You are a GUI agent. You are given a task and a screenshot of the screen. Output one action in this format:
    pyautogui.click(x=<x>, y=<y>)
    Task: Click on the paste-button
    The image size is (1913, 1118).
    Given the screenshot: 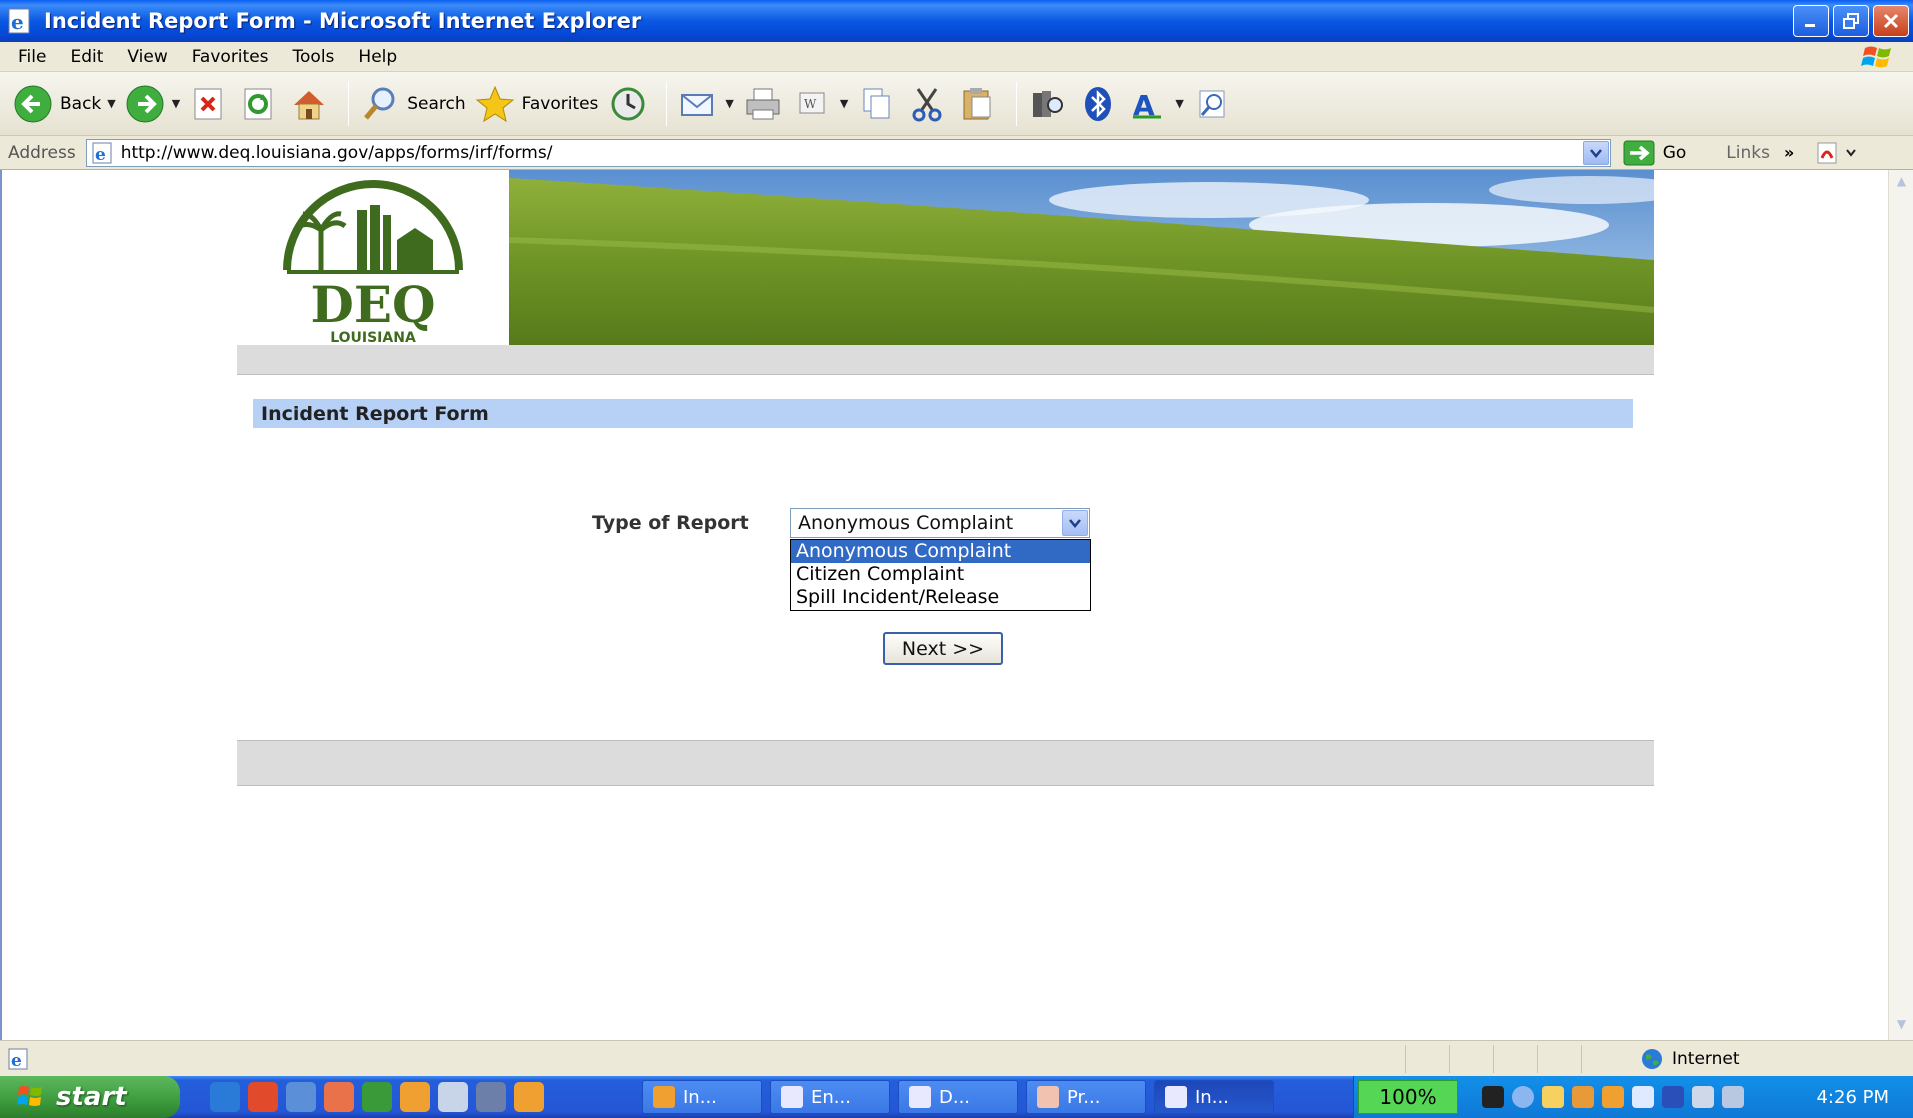 What is the action you would take?
    pyautogui.click(x=977, y=104)
    